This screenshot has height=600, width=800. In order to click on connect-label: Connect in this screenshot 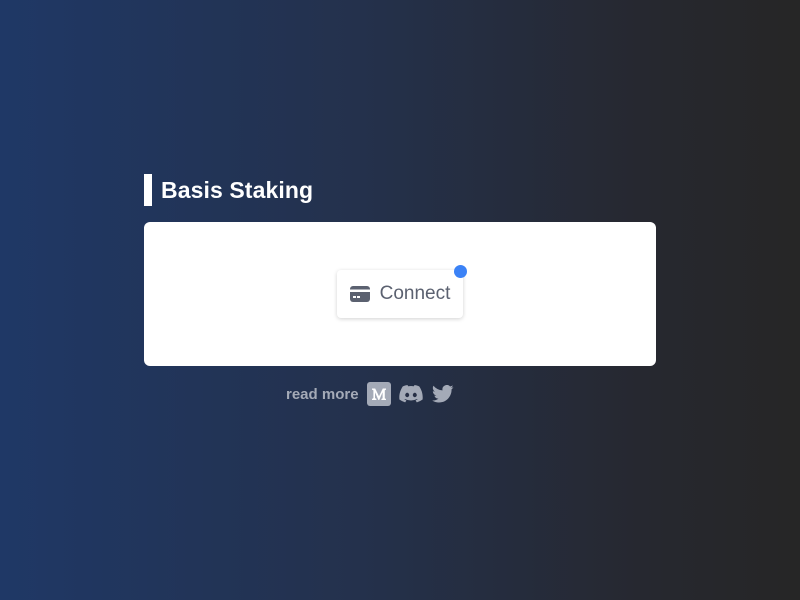, I will do `click(415, 293)`.